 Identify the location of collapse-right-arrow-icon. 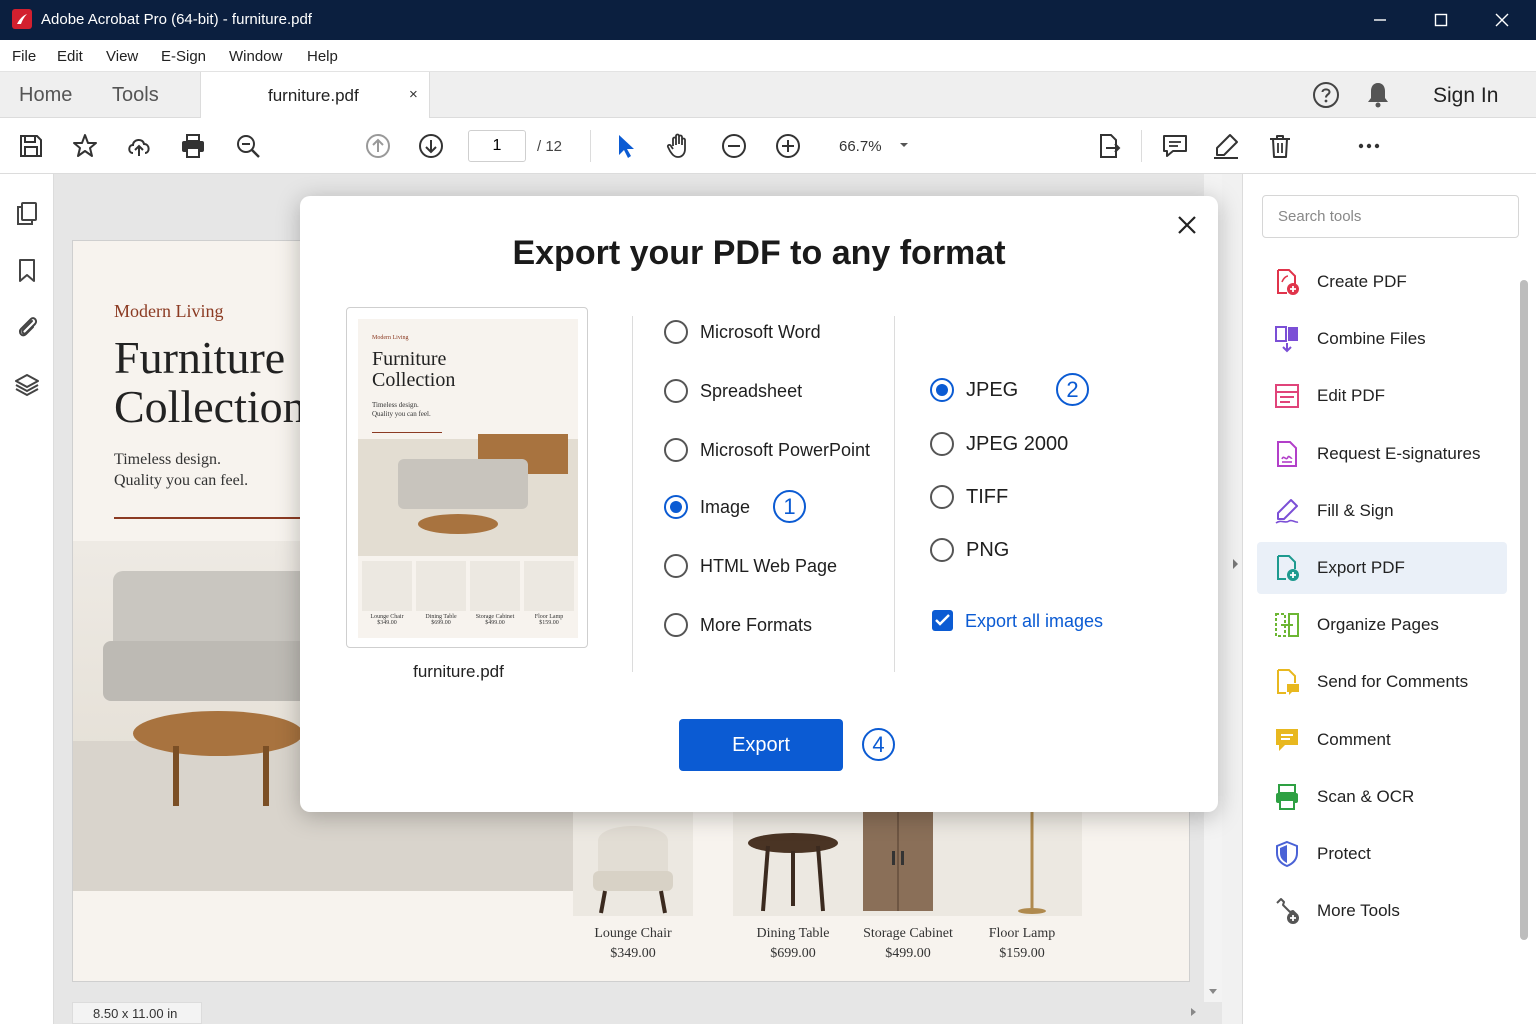
(1236, 564).